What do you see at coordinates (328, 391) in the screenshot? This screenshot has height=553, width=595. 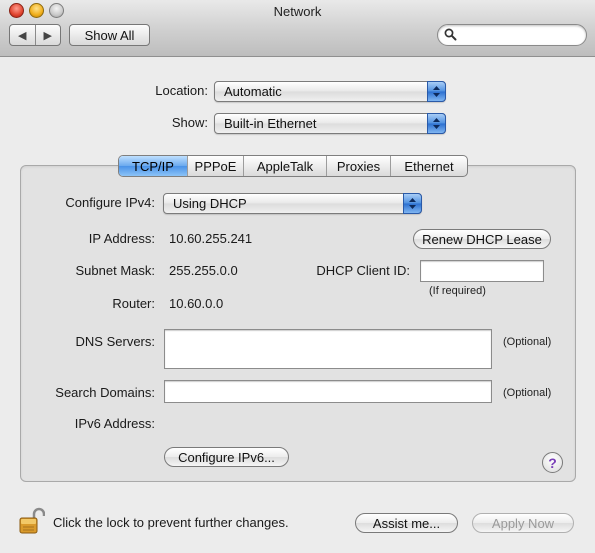 I see `search-domains-field` at bounding box center [328, 391].